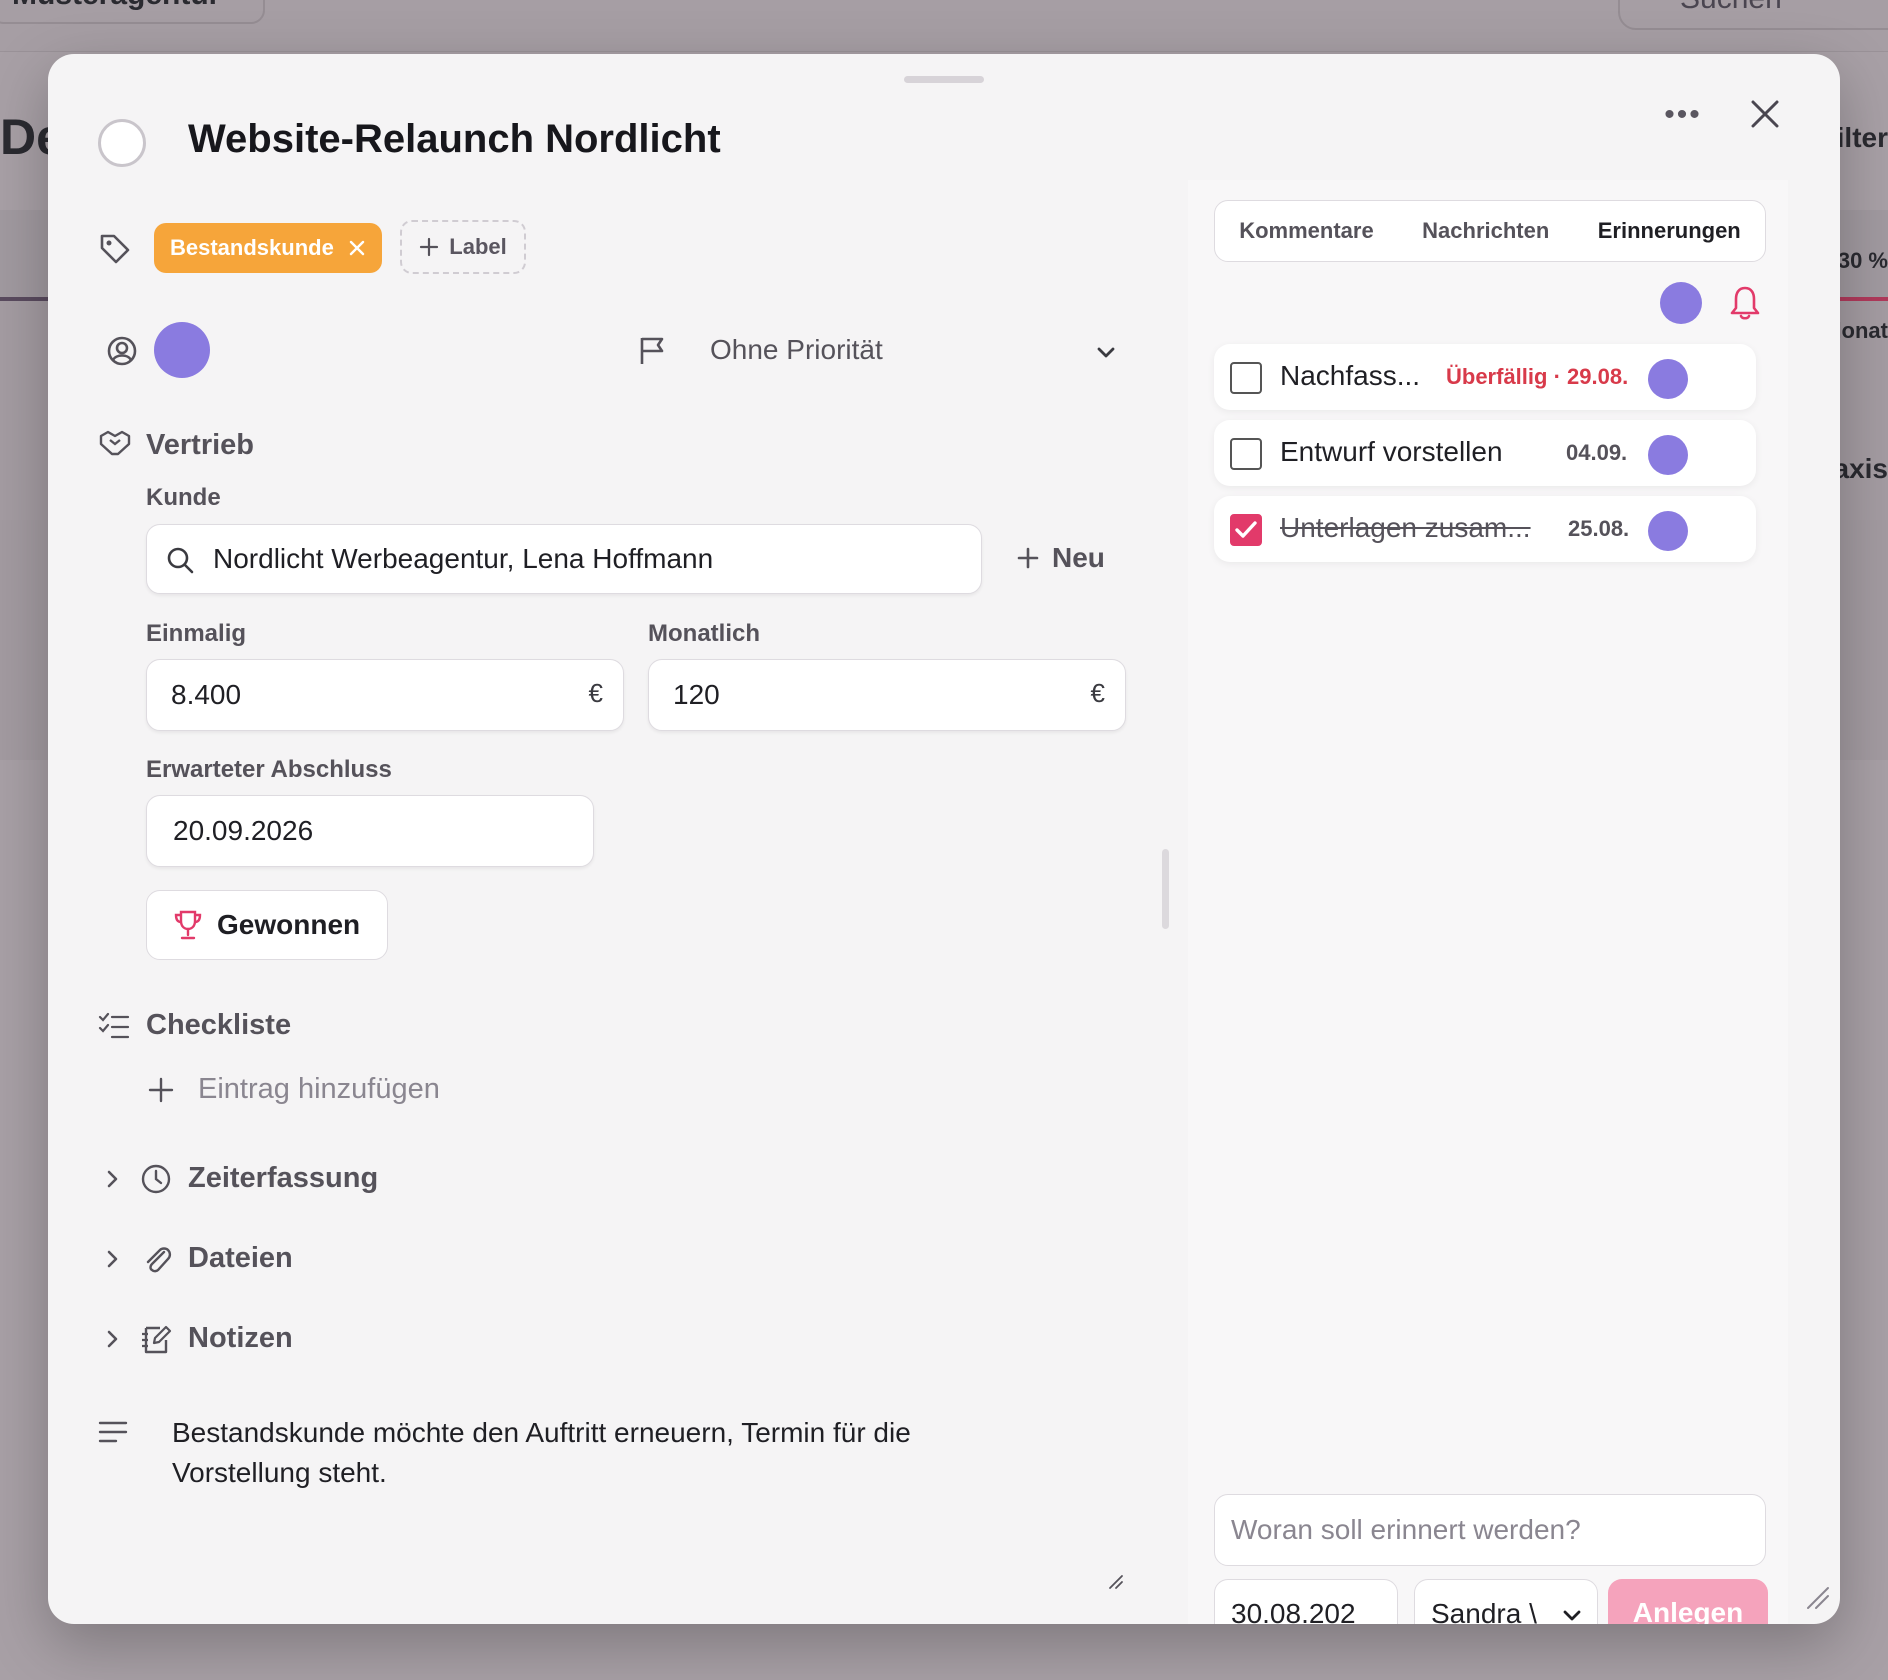 Image resolution: width=1888 pixels, height=1680 pixels. What do you see at coordinates (200, 445) in the screenshot?
I see `sales-section-title: Vertrieb` at bounding box center [200, 445].